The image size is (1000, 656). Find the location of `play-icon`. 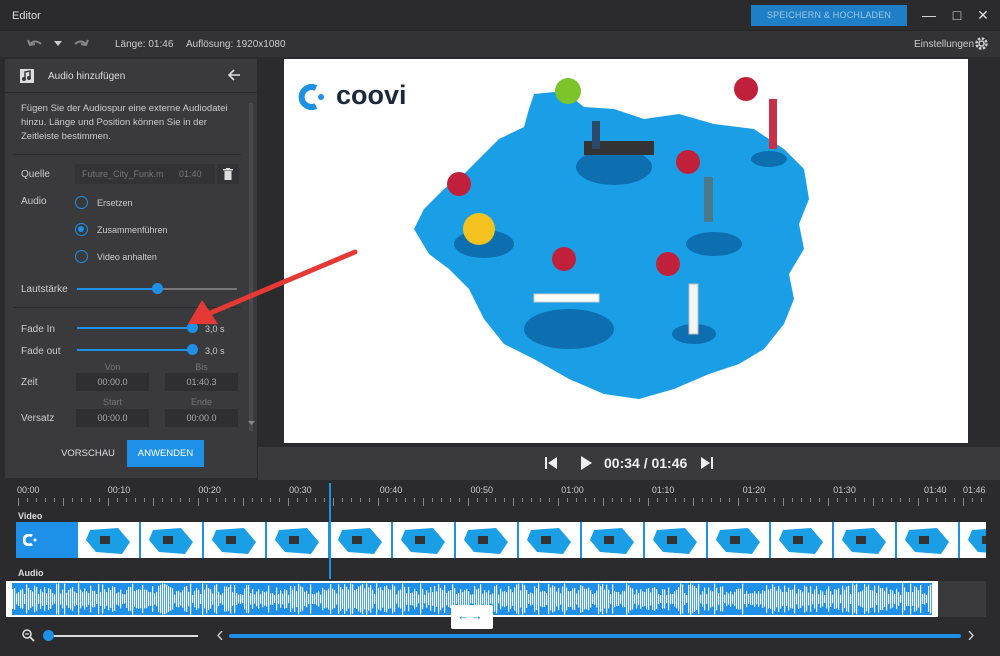

play-icon is located at coordinates (586, 463).